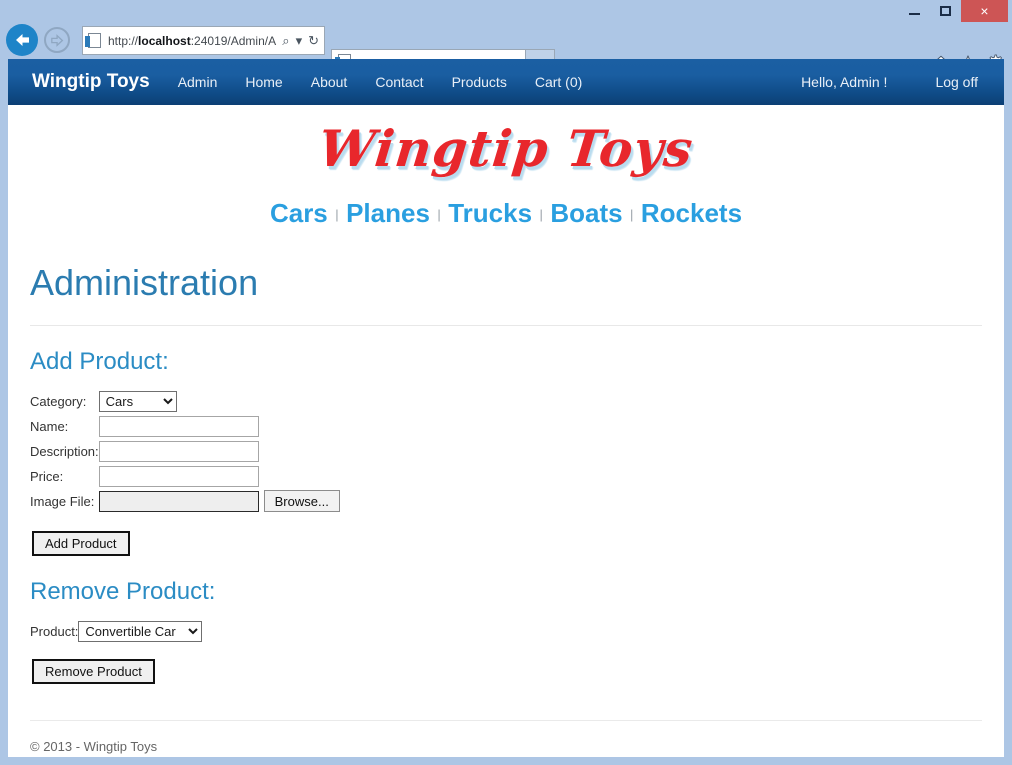  I want to click on name-input, so click(178, 426).